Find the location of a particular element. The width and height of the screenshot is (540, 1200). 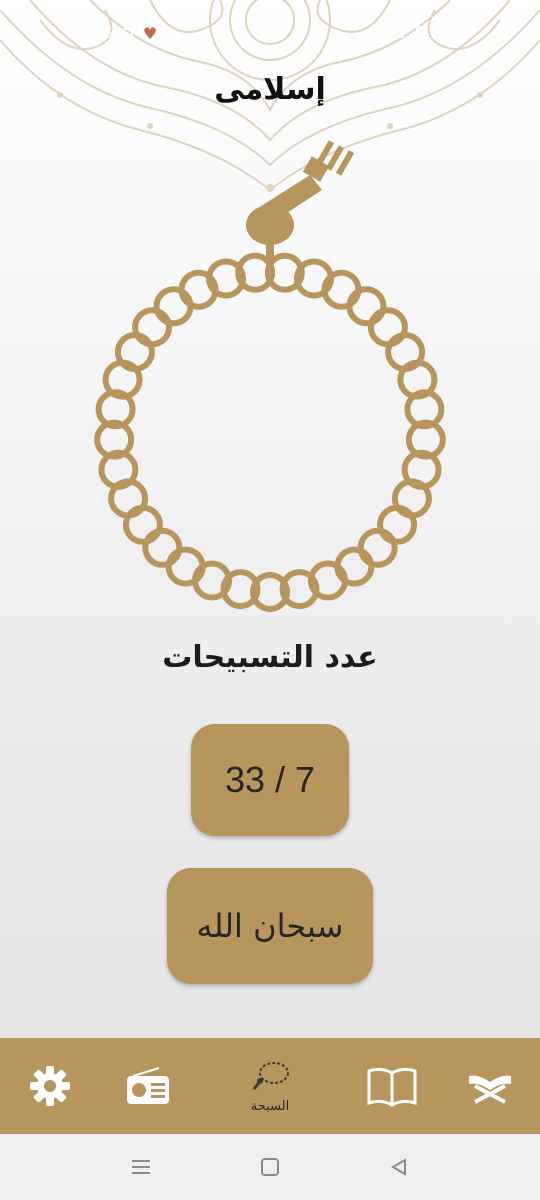

status-right is located at coordinates (432, 32).